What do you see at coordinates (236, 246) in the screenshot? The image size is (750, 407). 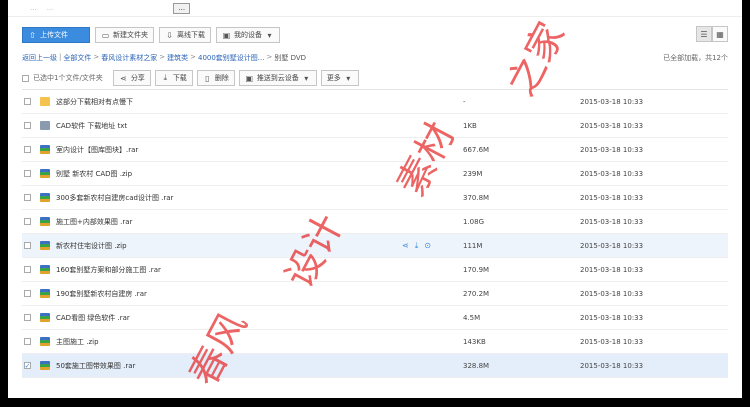 I see `file-name: 新农村住宅设计图 .zip` at bounding box center [236, 246].